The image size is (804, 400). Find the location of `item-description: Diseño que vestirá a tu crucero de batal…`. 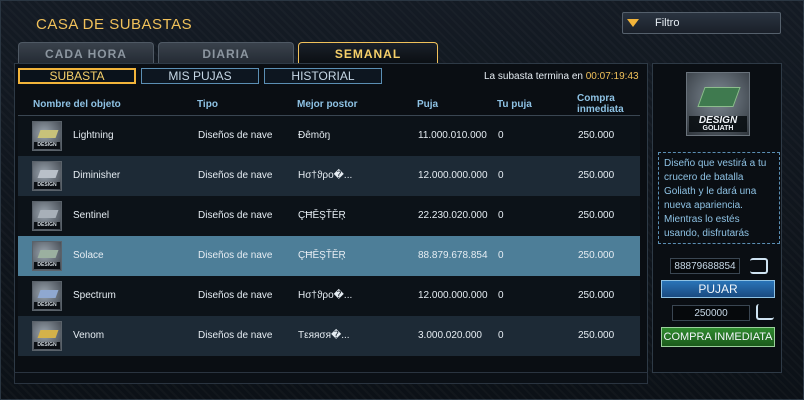

item-description: Diseño que vestirá a tu crucero de batal… is located at coordinates (719, 198).